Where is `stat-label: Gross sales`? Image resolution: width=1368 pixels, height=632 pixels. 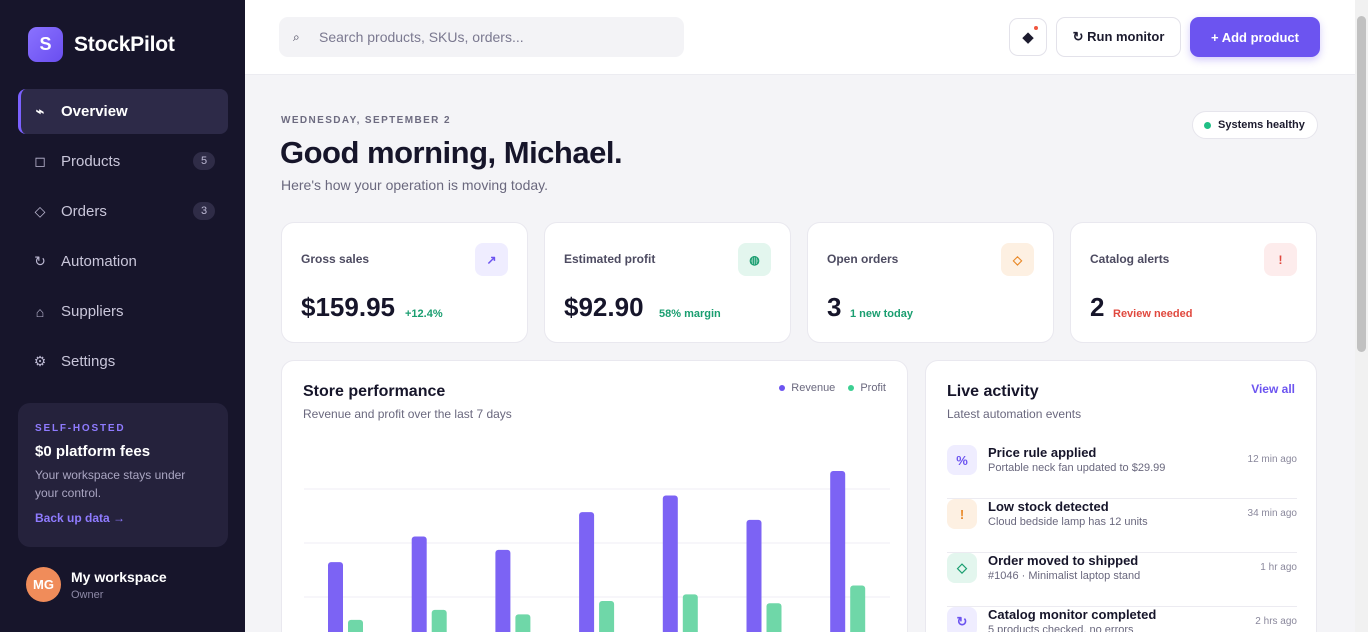
stat-label: Gross sales is located at coordinates (335, 259).